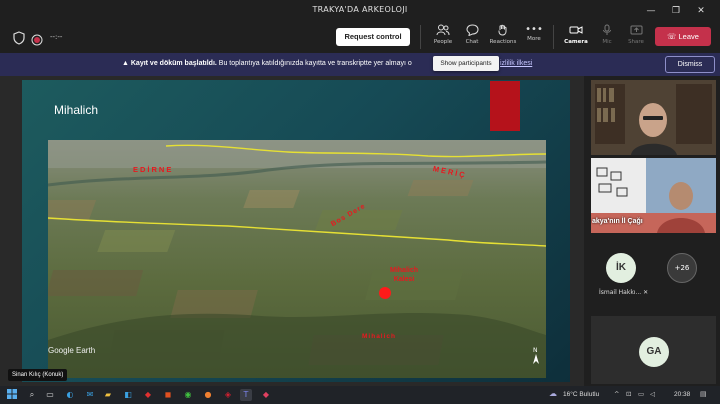 Image resolution: width=720 pixels, height=404 pixels. I want to click on chat-button: Chat, so click(472, 37).